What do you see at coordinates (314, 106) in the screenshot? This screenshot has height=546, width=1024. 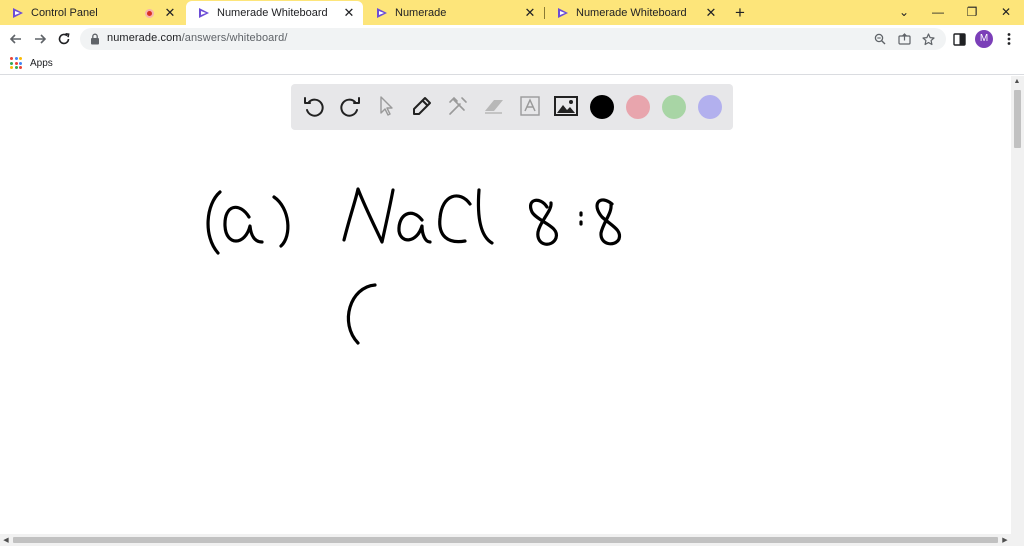 I see `undo-icon` at bounding box center [314, 106].